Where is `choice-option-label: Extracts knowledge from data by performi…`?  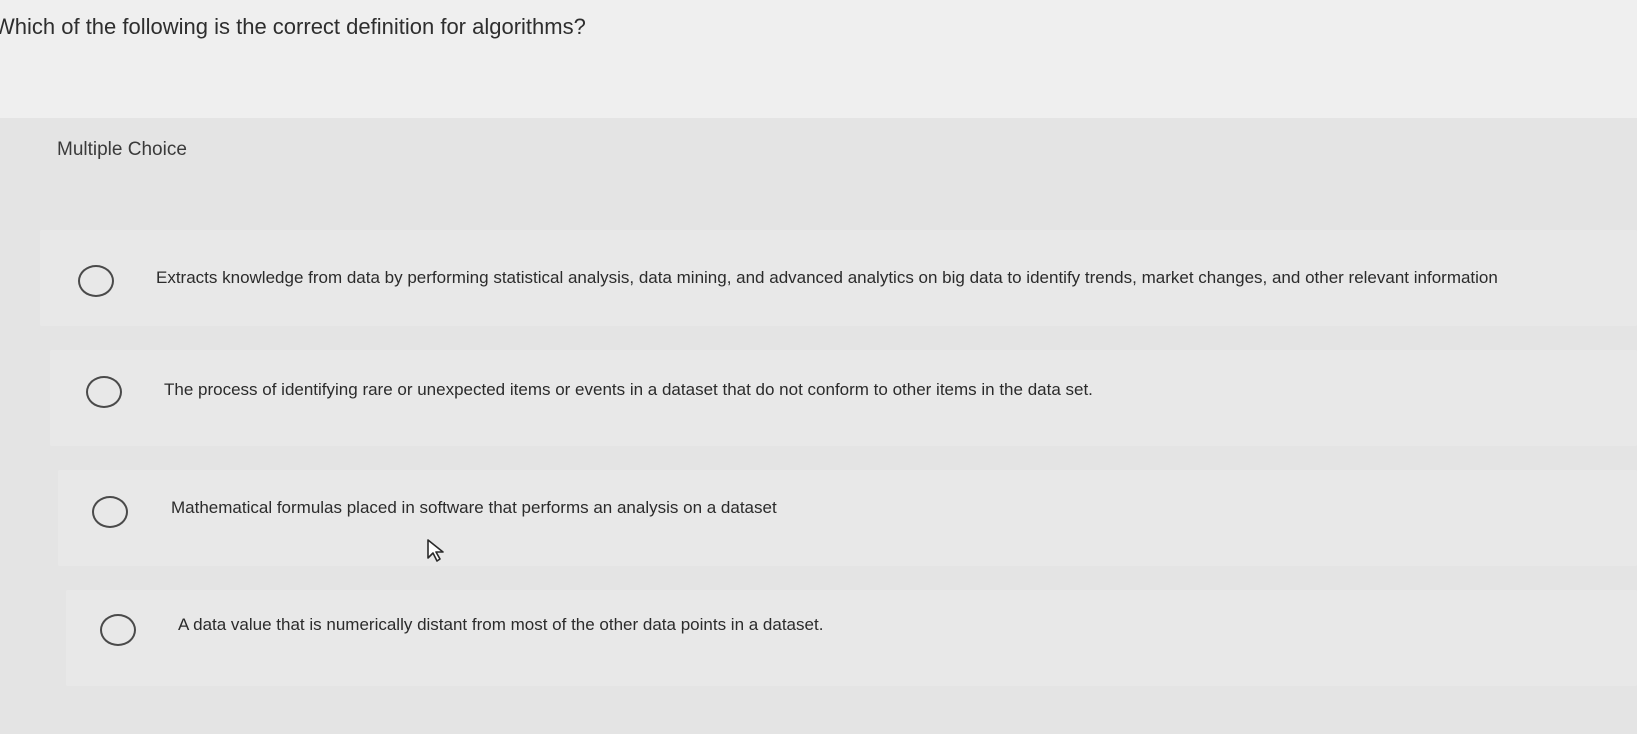
choice-option-label: Extracts knowledge from data by performi… is located at coordinates (827, 277).